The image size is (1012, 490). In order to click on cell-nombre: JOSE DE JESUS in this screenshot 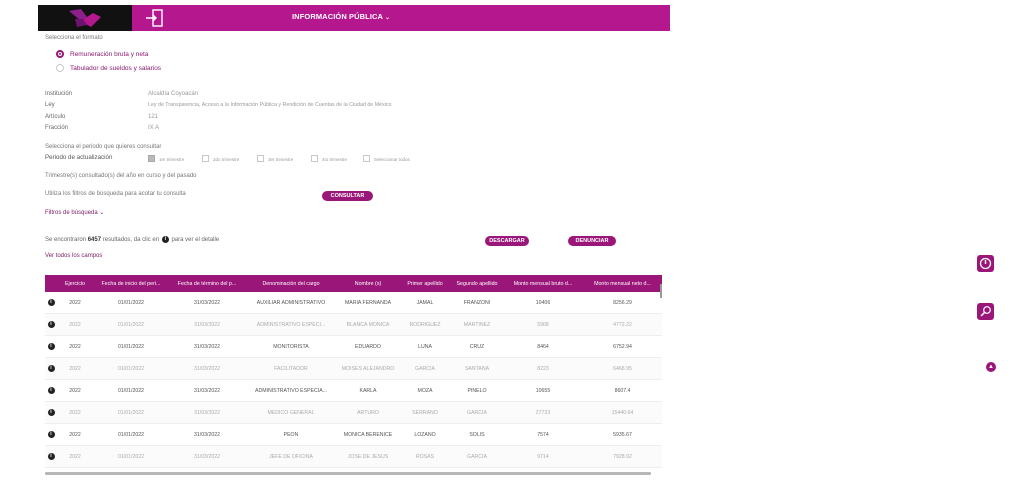, I will do `click(368, 456)`.